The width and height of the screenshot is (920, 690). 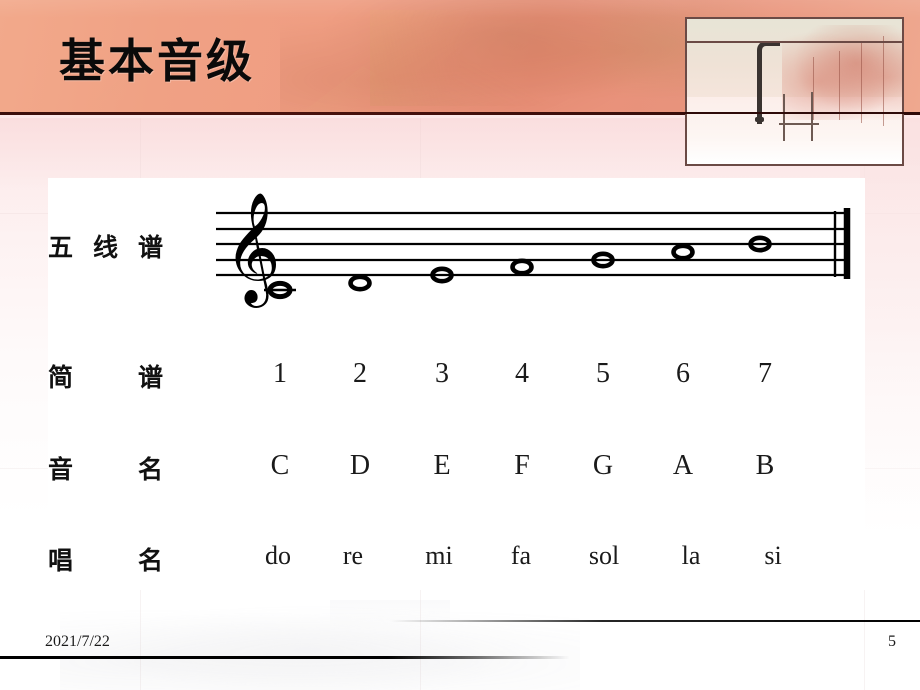 What do you see at coordinates (522, 267) in the screenshot?
I see `note-head-F` at bounding box center [522, 267].